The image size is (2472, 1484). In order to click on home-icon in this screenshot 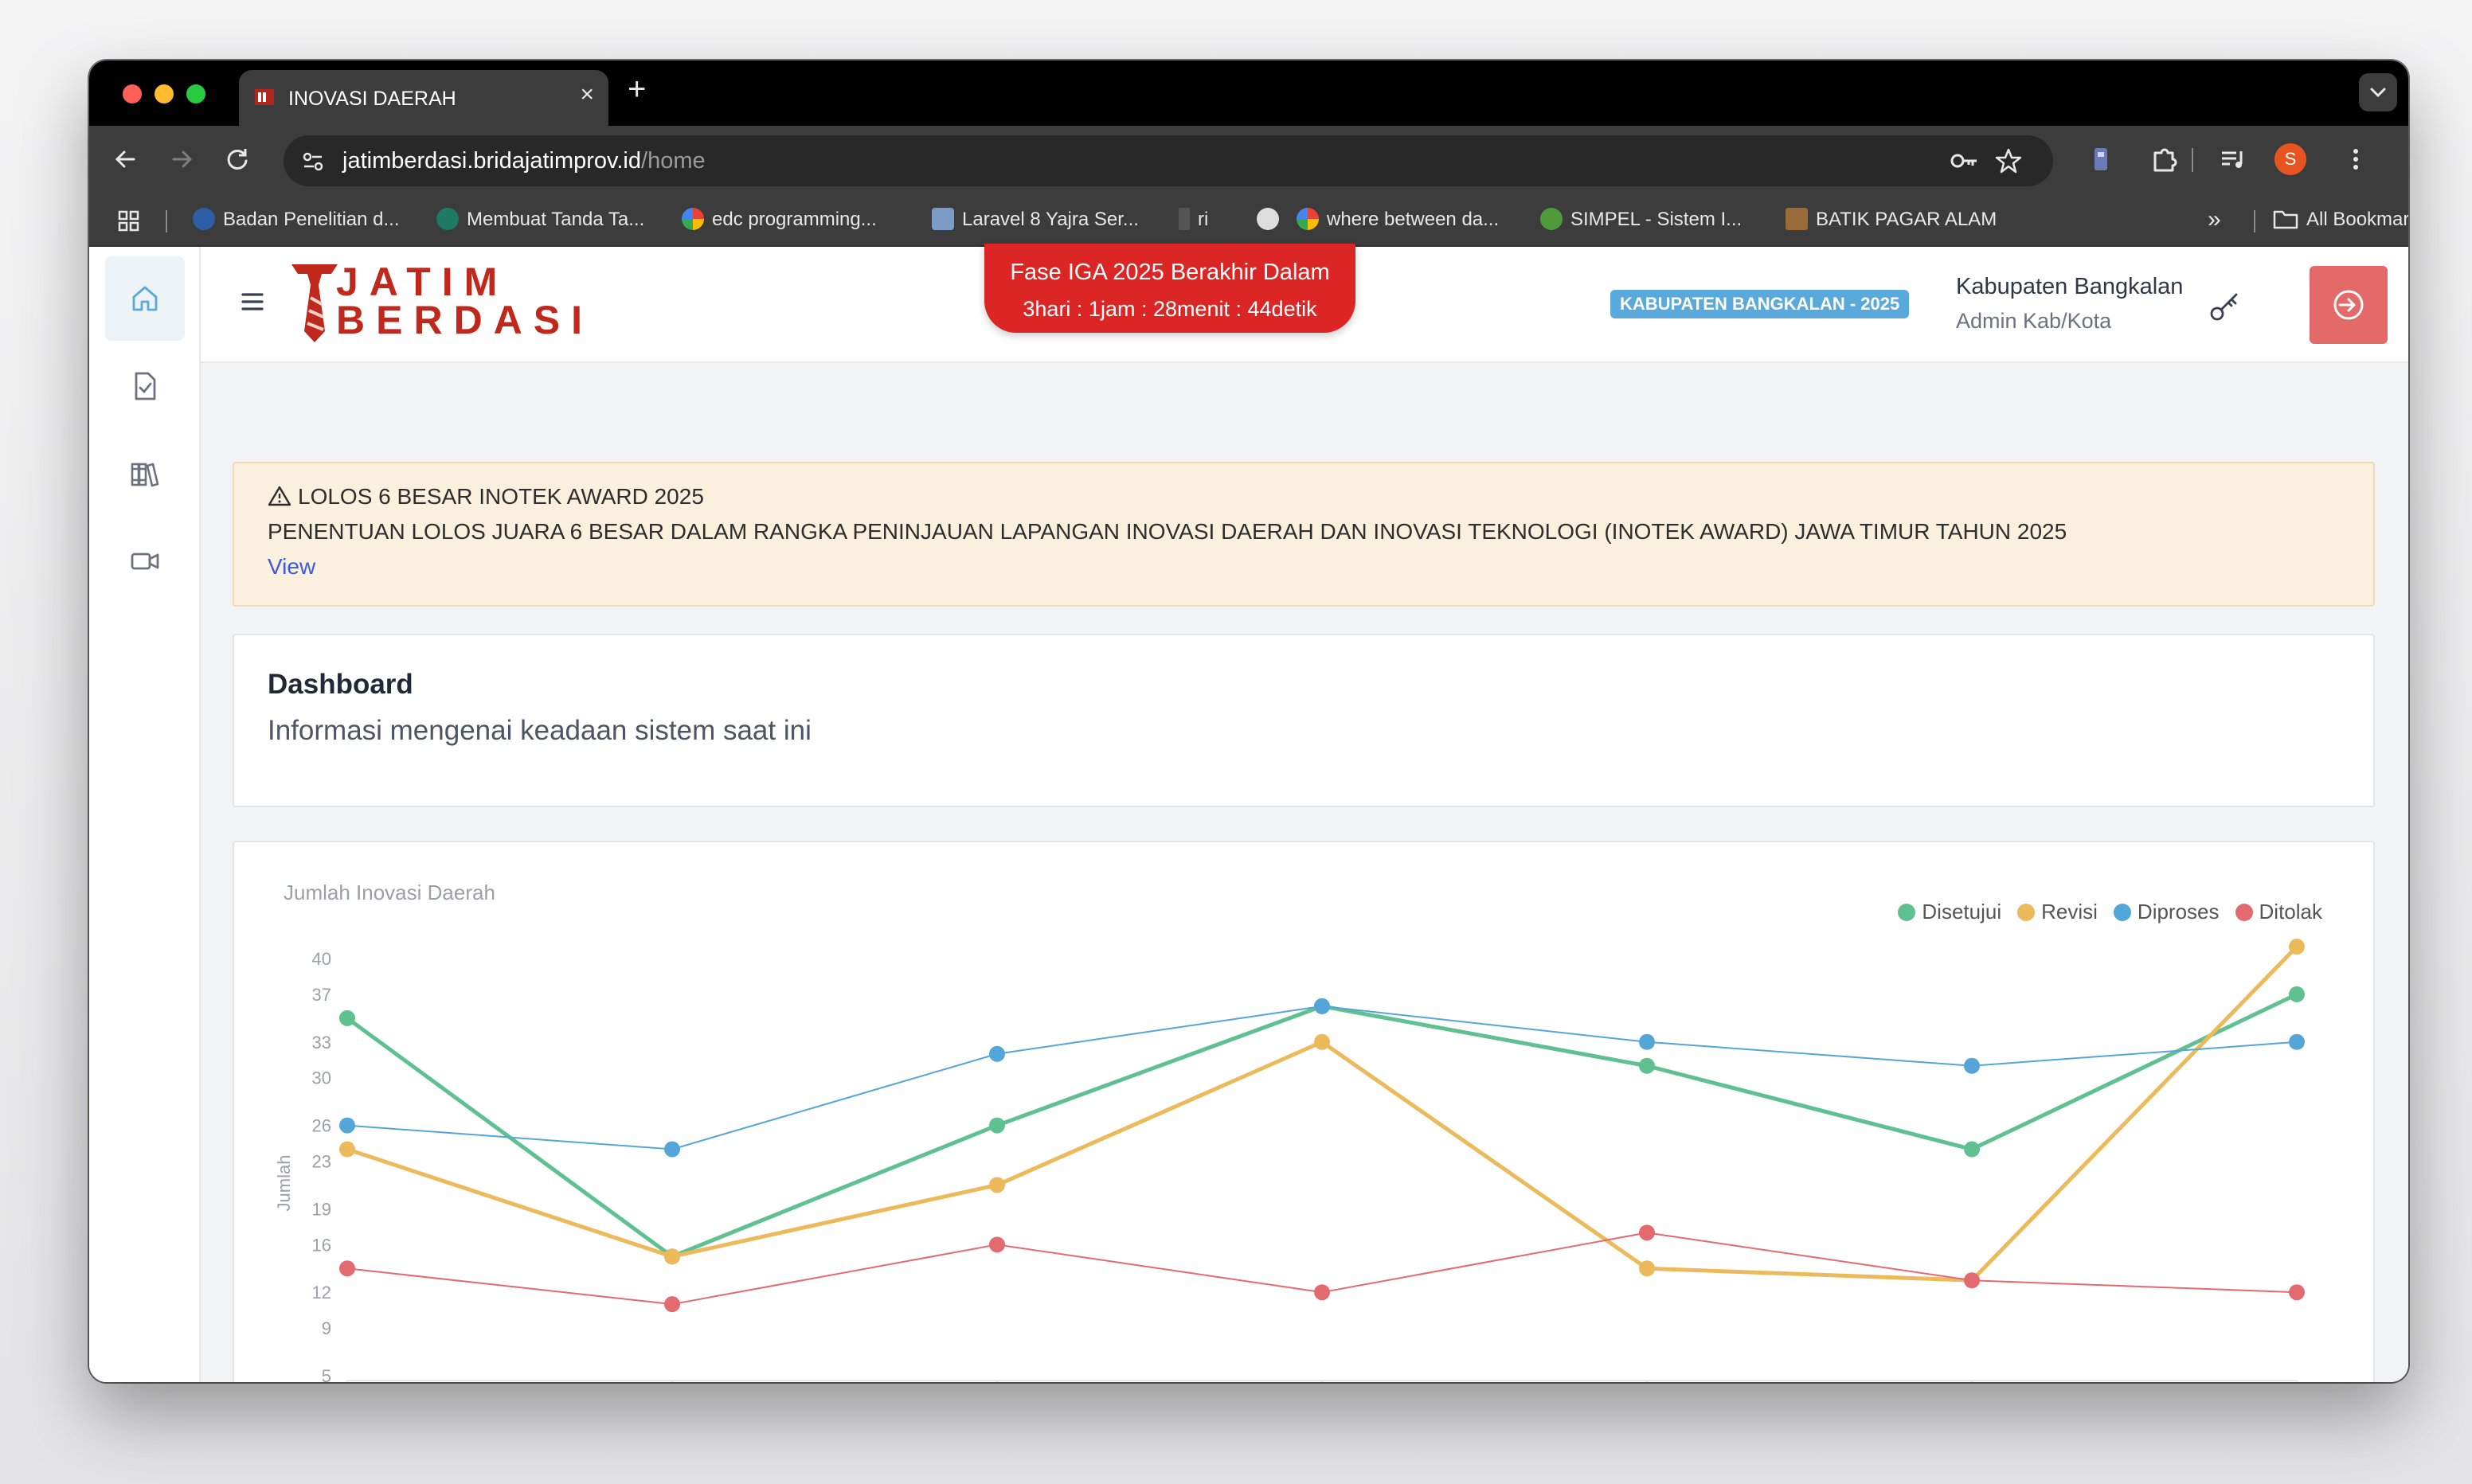, I will do `click(145, 298)`.